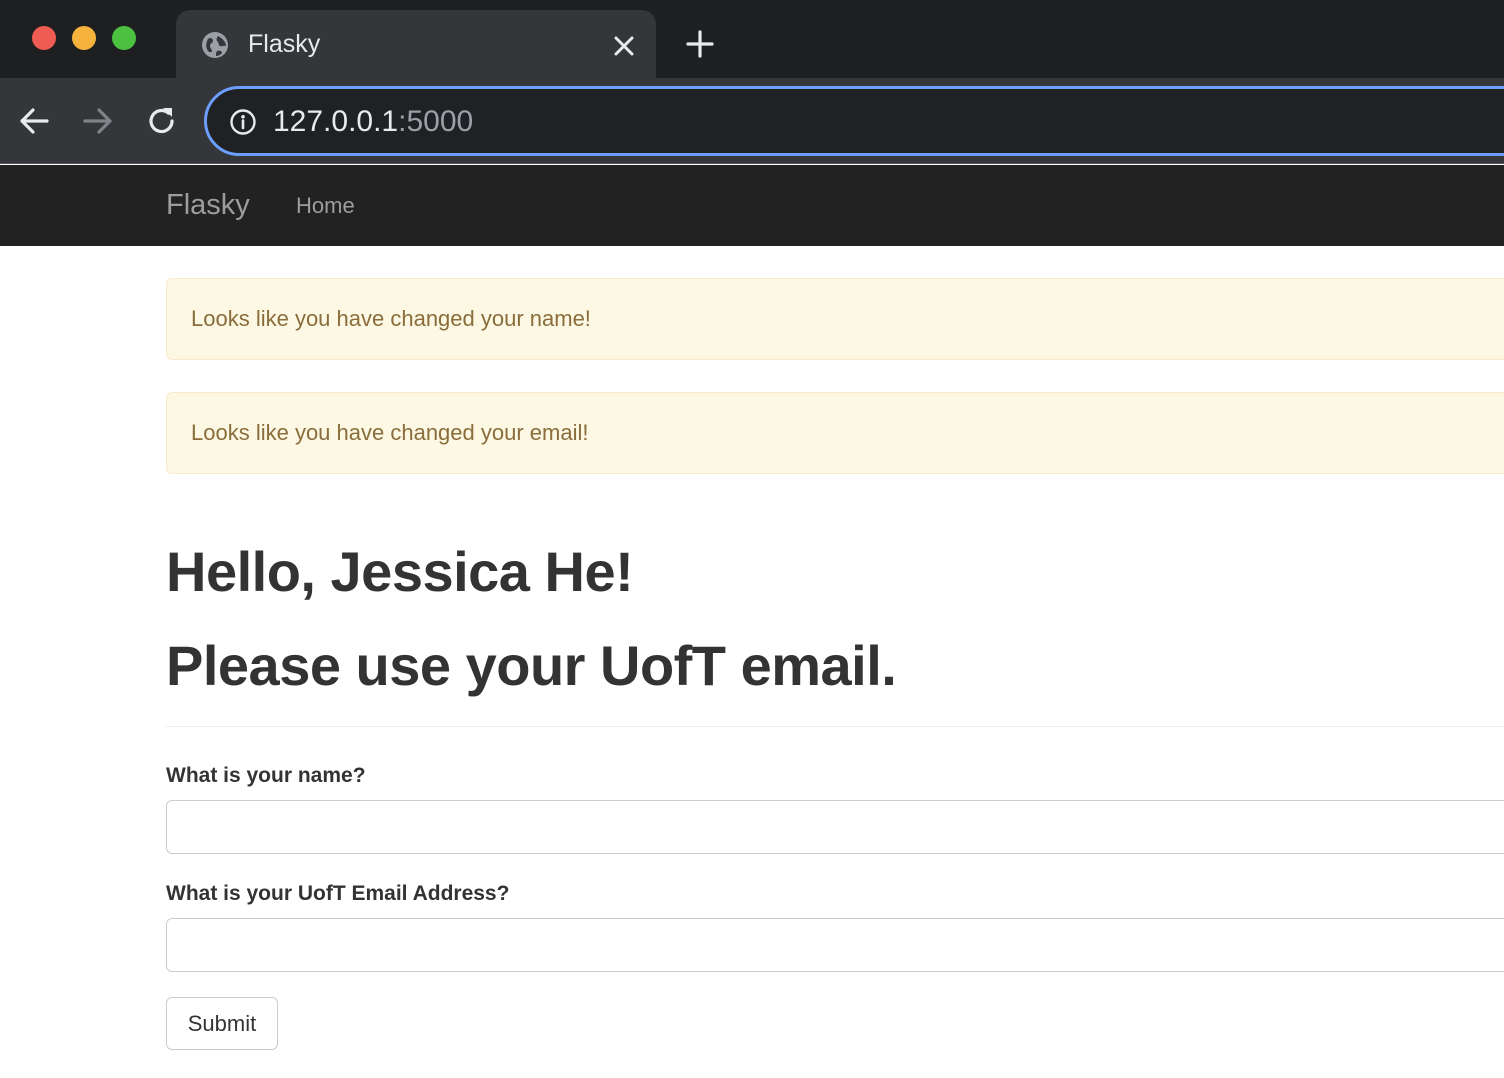  I want to click on site-navbar: Flasky Home, so click(752, 205).